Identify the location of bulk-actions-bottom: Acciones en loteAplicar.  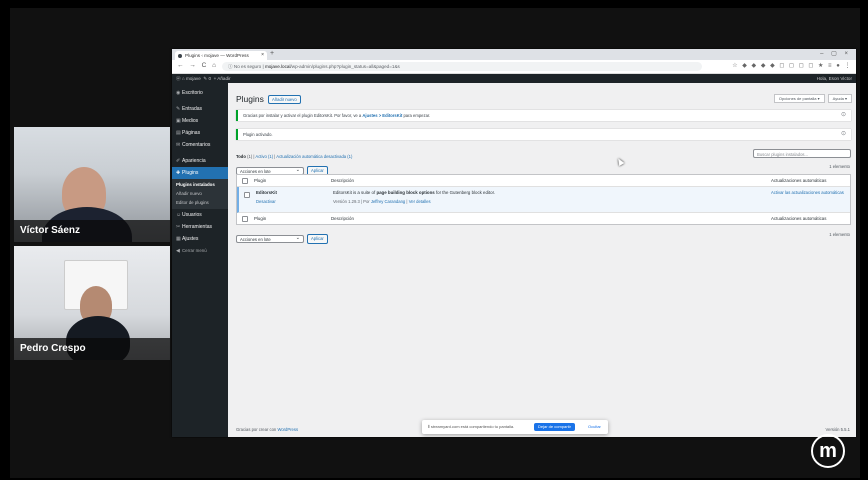
(282, 239).